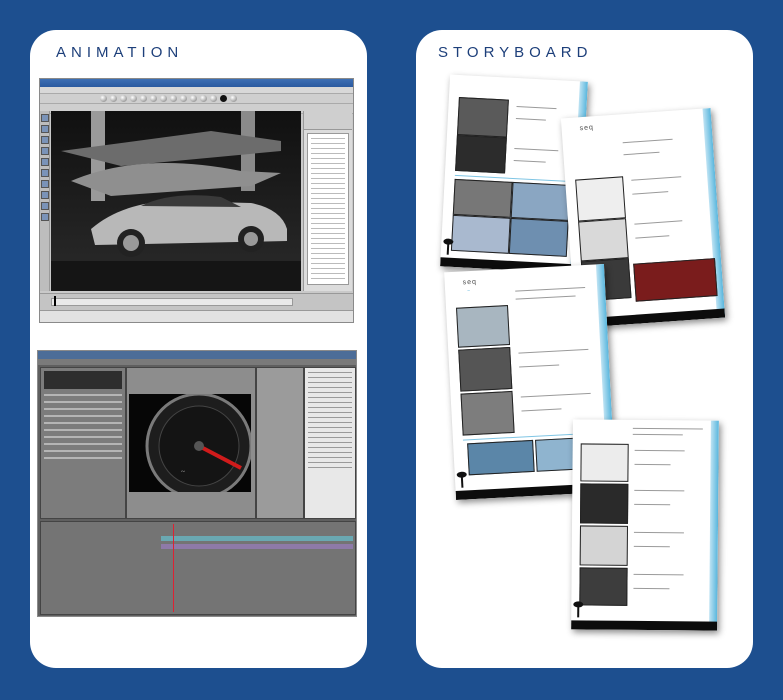  Describe the element at coordinates (120, 52) in the screenshot. I see `animation-heading: ANIMATION` at that location.